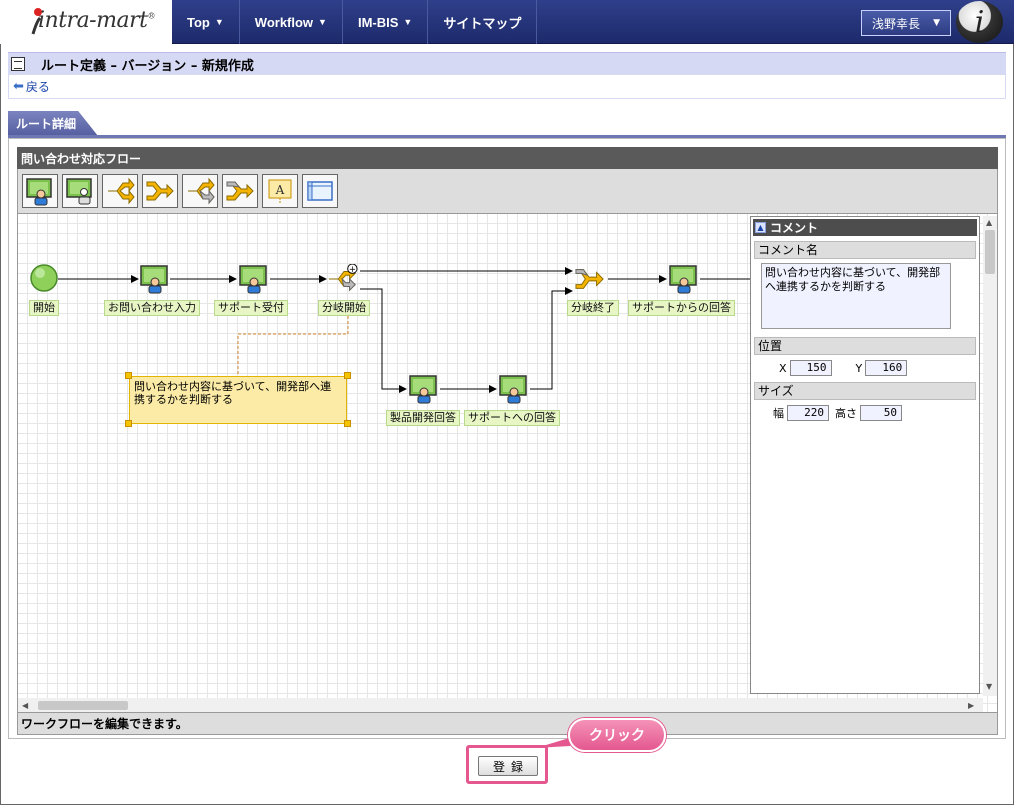  I want to click on branch-start-node-icon: +, so click(343, 279).